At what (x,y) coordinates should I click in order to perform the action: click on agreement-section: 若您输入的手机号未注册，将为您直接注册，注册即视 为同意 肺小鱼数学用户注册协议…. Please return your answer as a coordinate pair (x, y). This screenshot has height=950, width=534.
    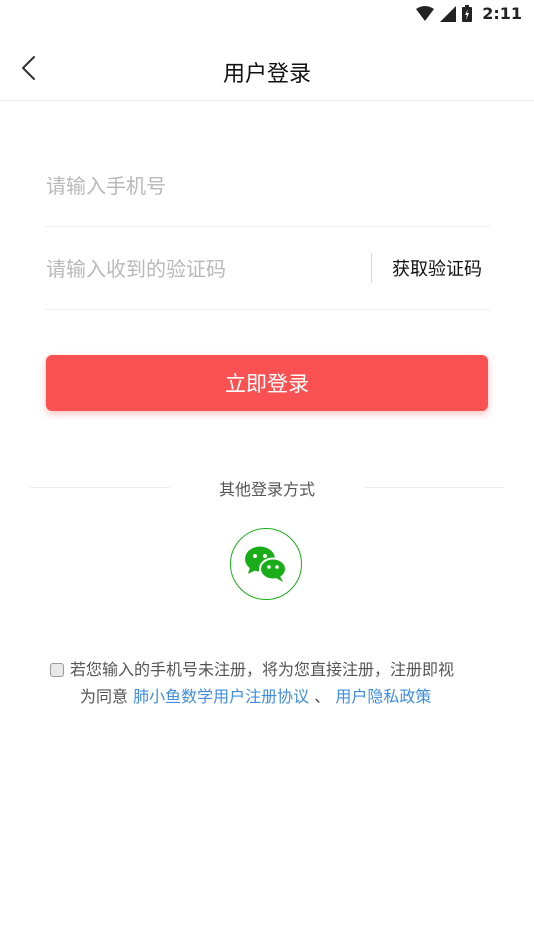
    Looking at the image, I should click on (270, 683).